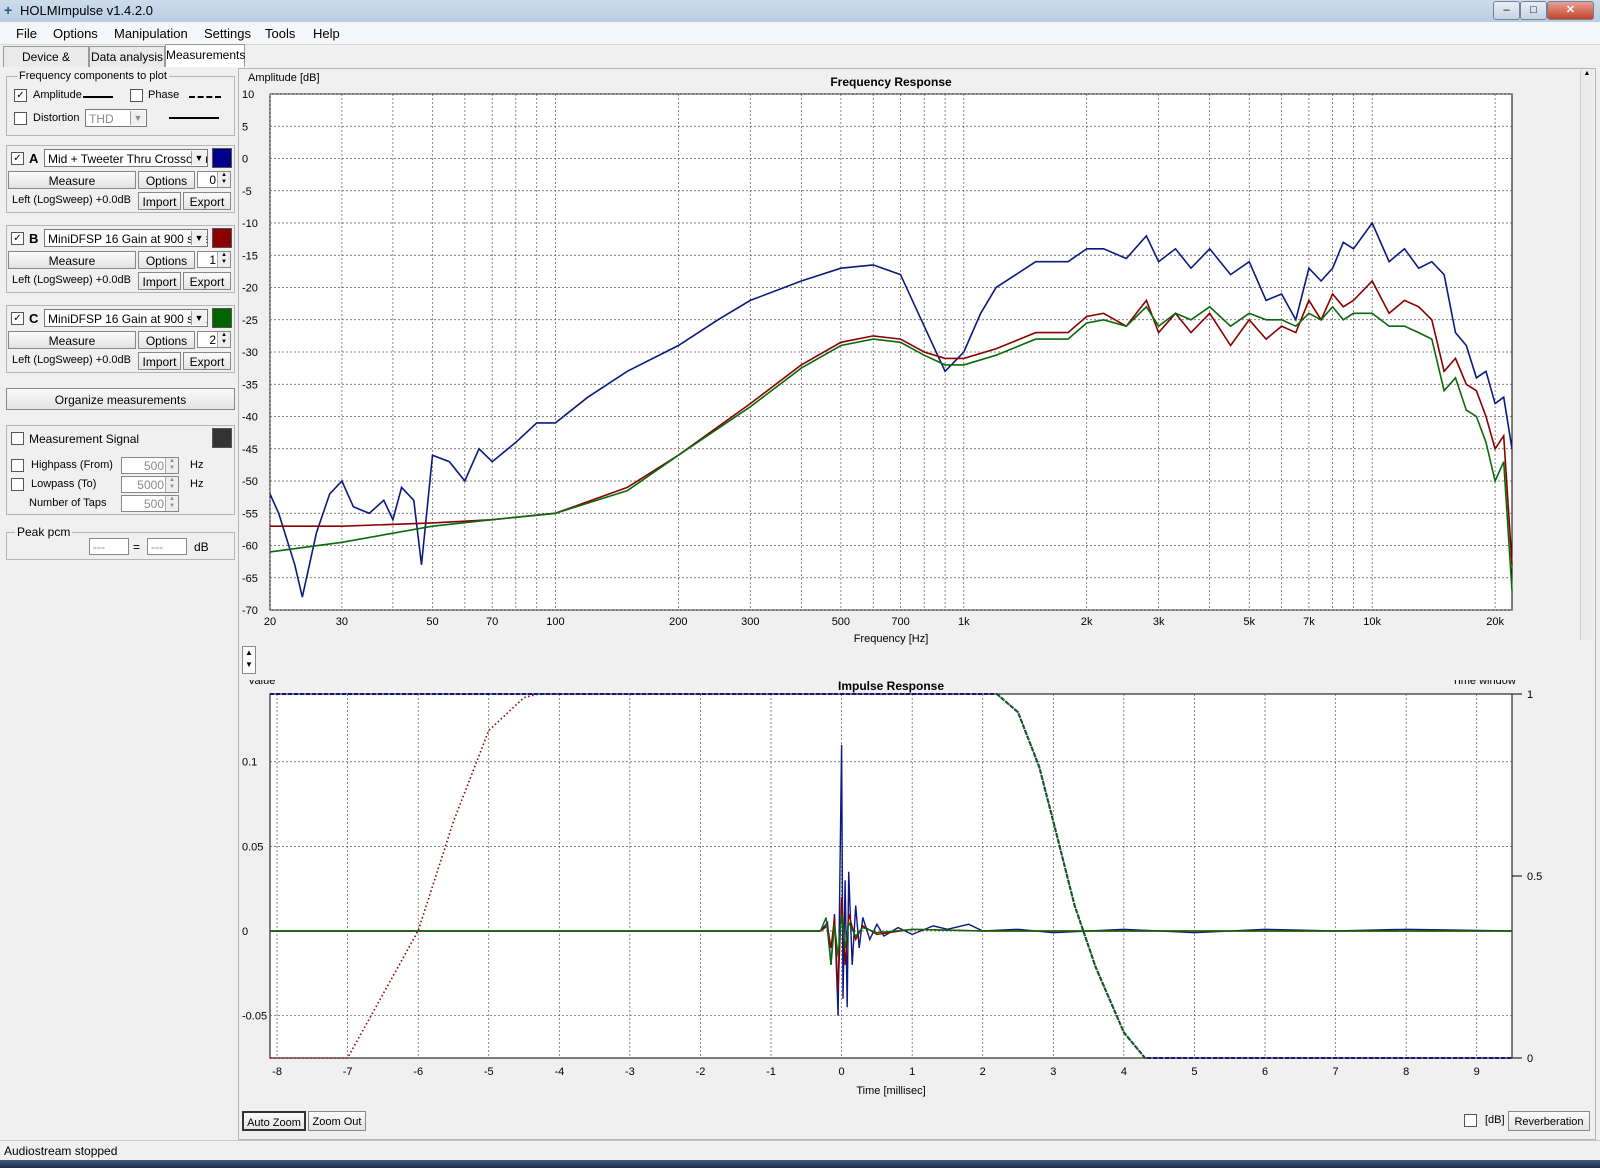 The image size is (1600, 1168). Describe the element at coordinates (136, 95) in the screenshot. I see `phase-checkbox` at that location.